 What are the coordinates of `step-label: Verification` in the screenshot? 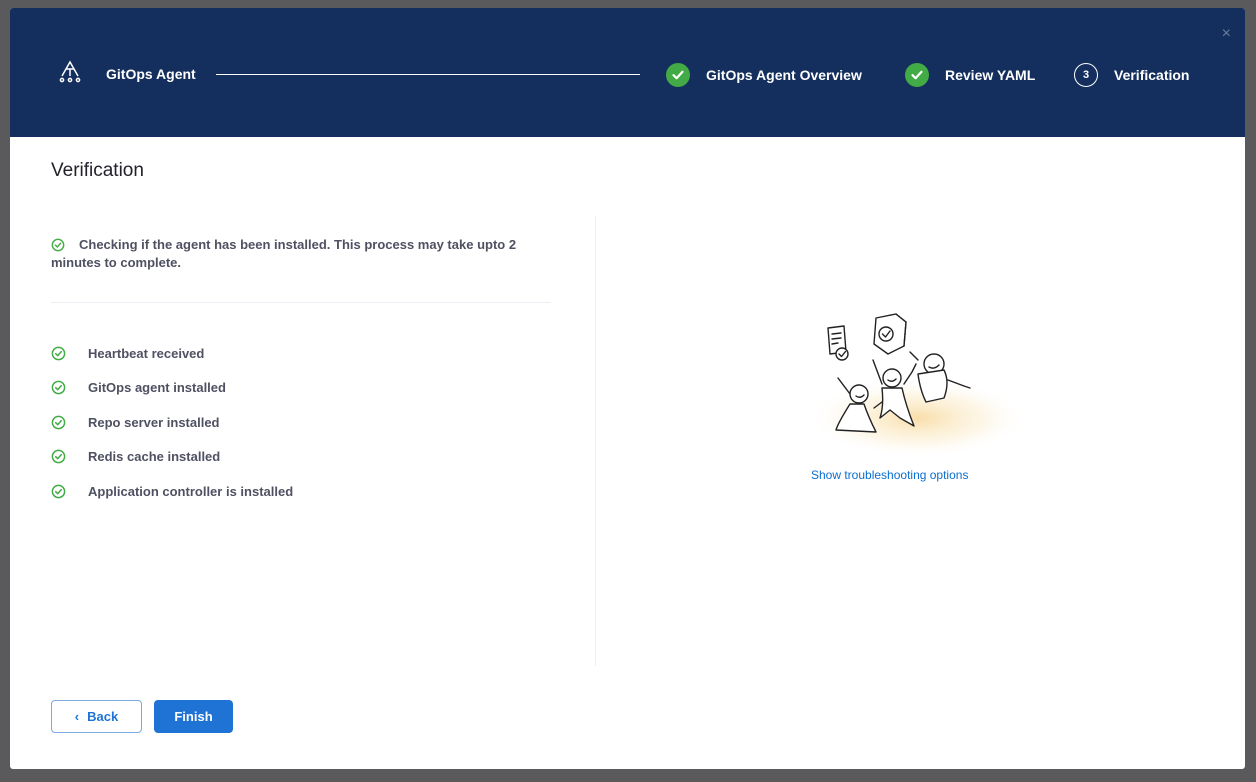 It's located at (1152, 75).